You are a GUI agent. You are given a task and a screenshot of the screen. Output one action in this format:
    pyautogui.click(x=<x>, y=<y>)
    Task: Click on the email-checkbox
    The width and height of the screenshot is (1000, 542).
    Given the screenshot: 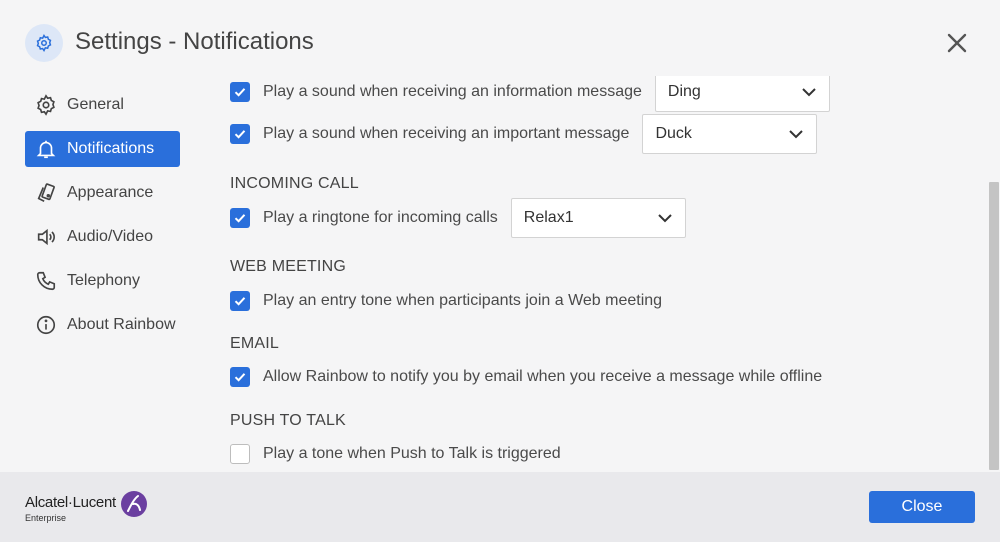 What is the action you would take?
    pyautogui.click(x=240, y=377)
    